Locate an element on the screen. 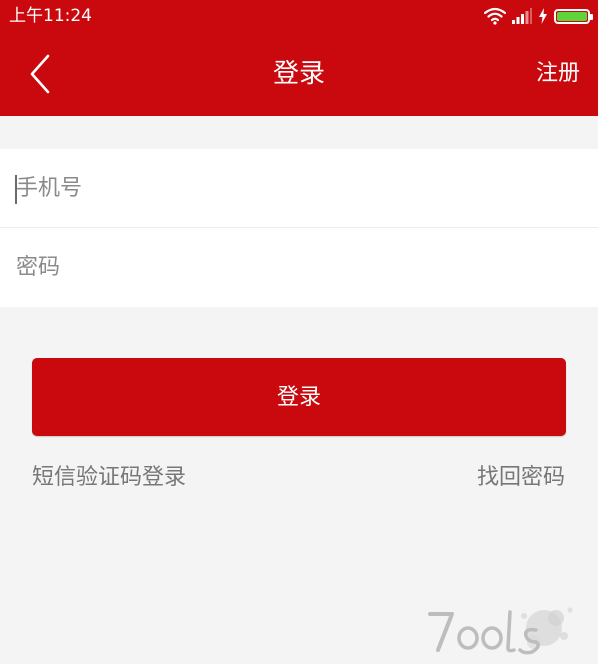  forgot-password-link: 找回密码 is located at coordinates (521, 478).